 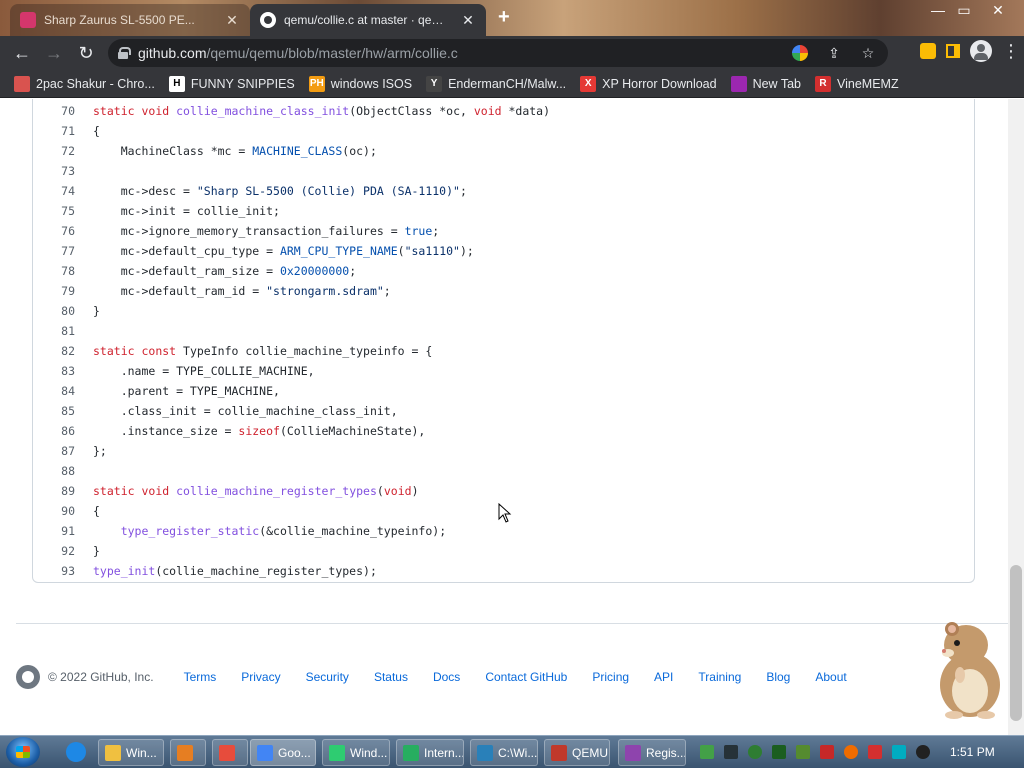 I want to click on line-number: 92, so click(x=54, y=551).